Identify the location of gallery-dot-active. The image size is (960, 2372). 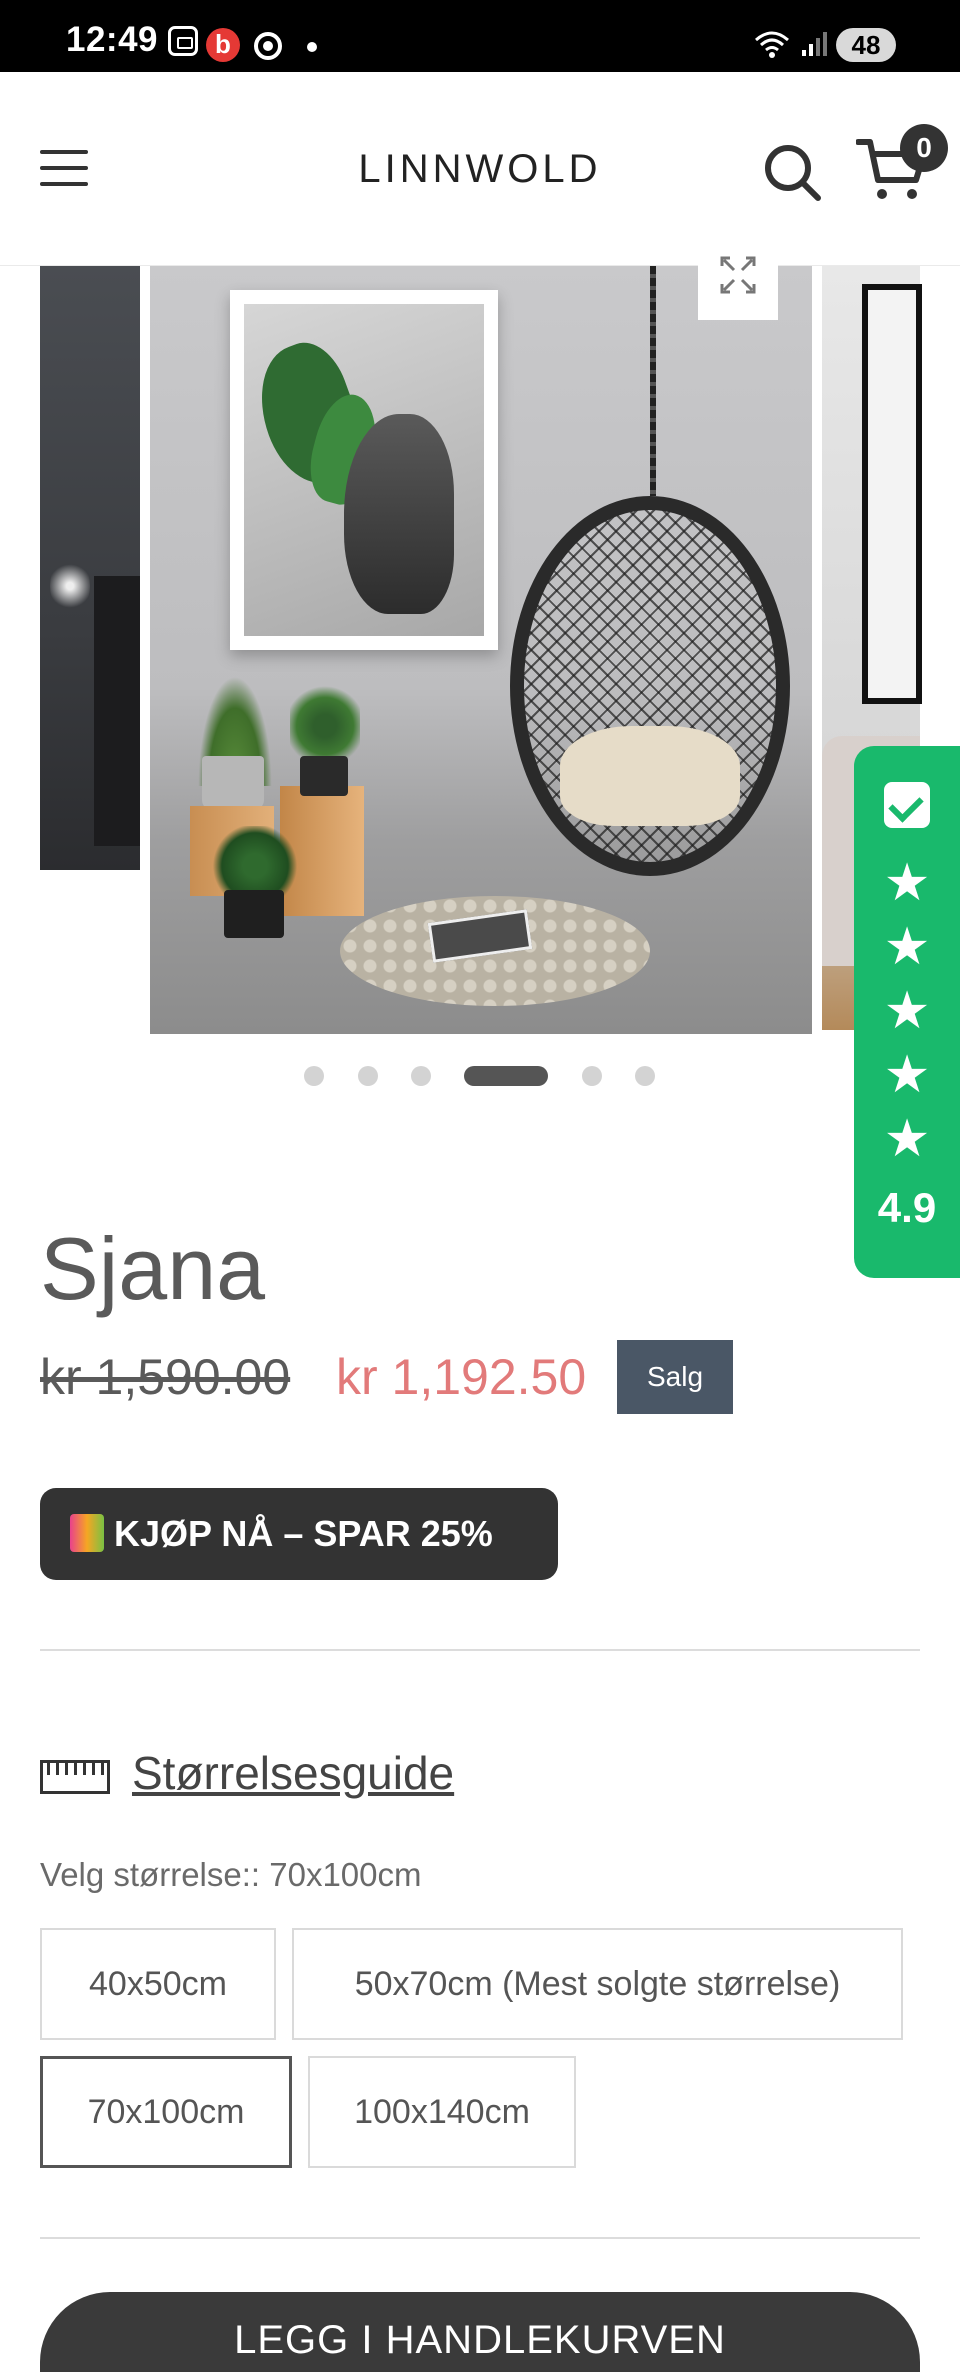
(506, 1076).